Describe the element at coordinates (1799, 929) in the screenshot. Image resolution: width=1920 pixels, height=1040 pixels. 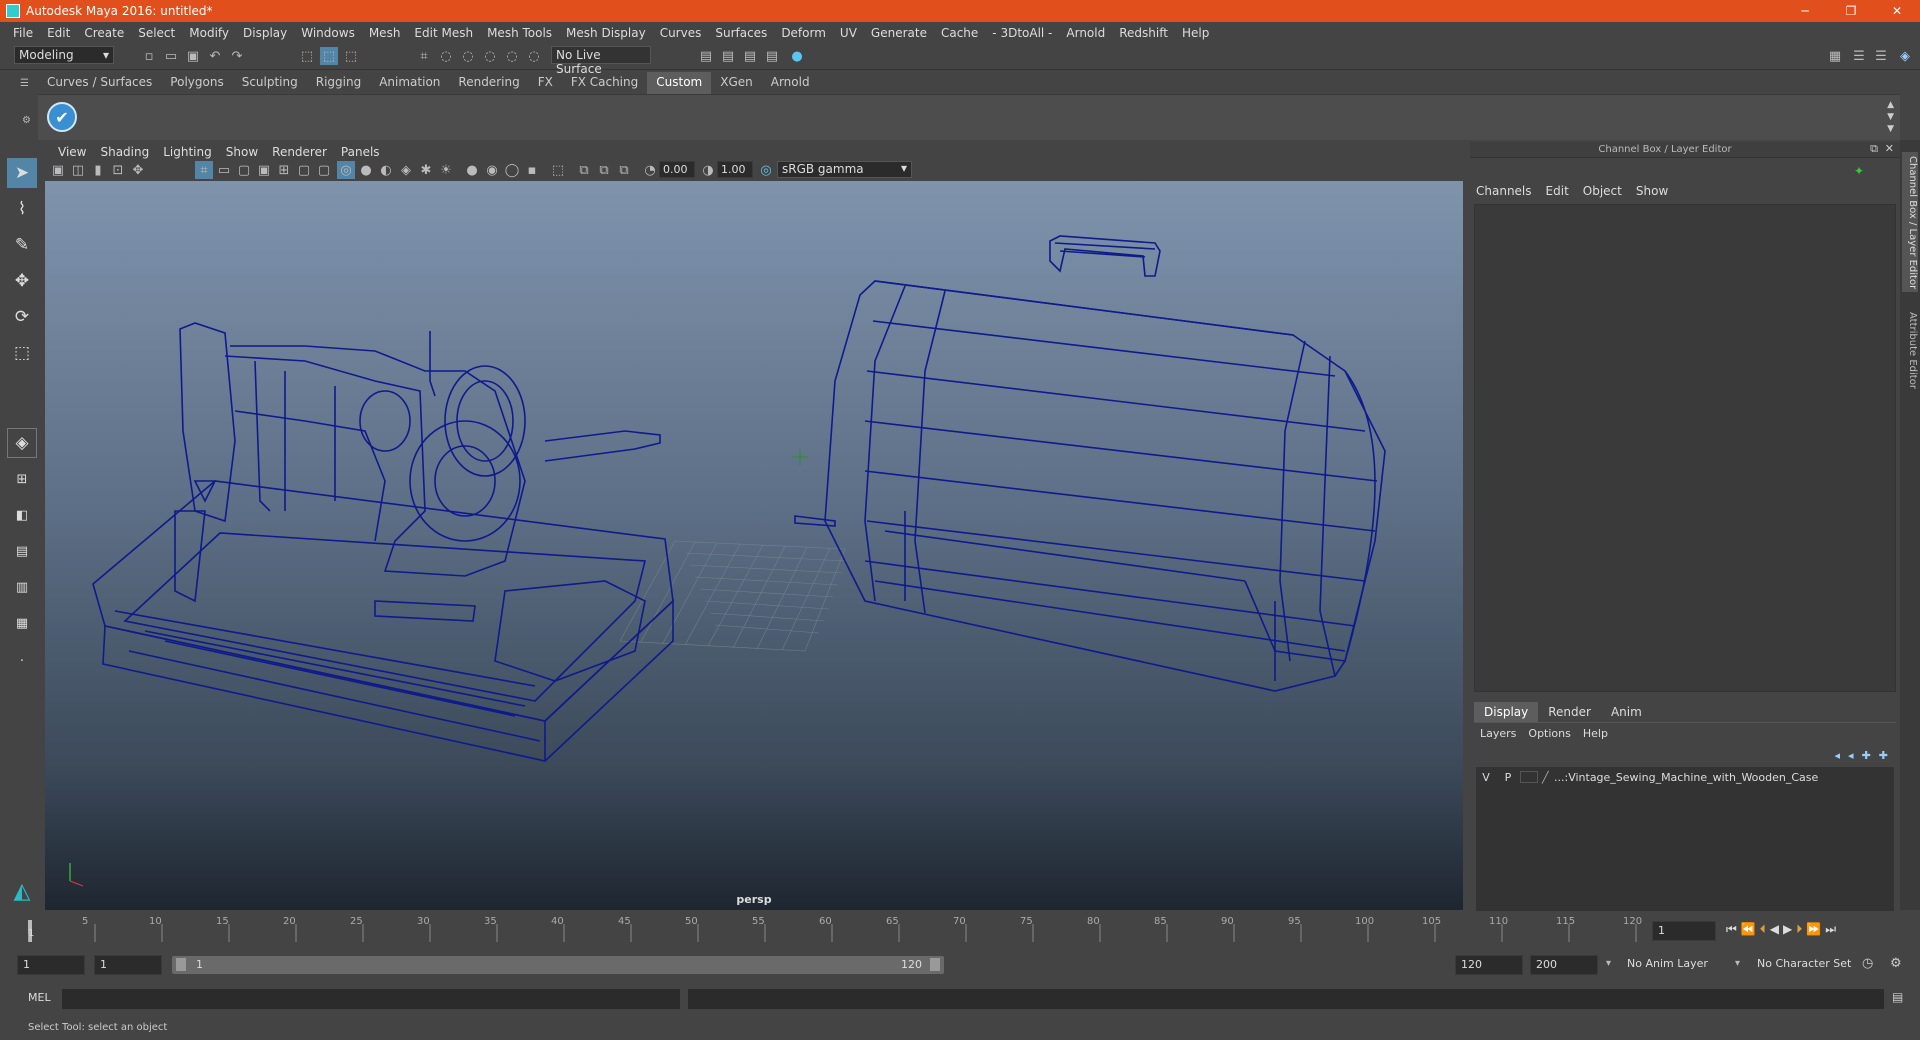
I see `step-forward-key-icon: ⏵` at that location.